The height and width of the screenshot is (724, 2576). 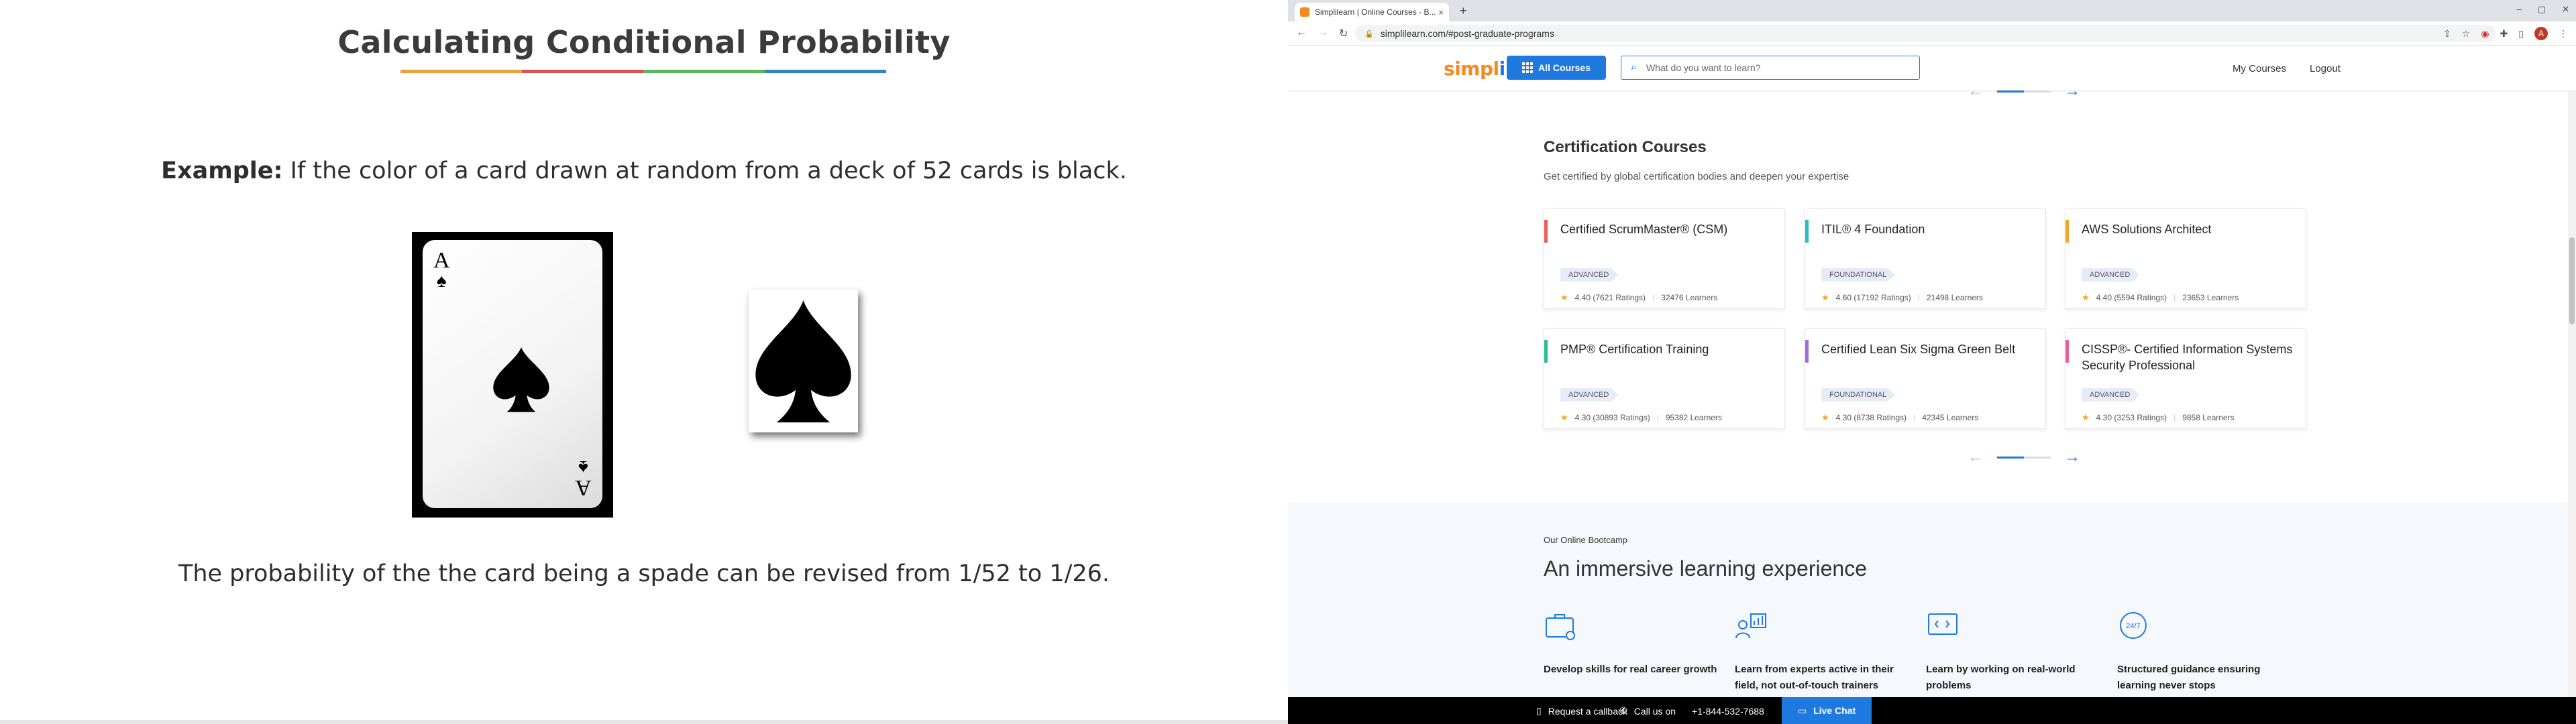 I want to click on back-icon: ←, so click(x=1301, y=33).